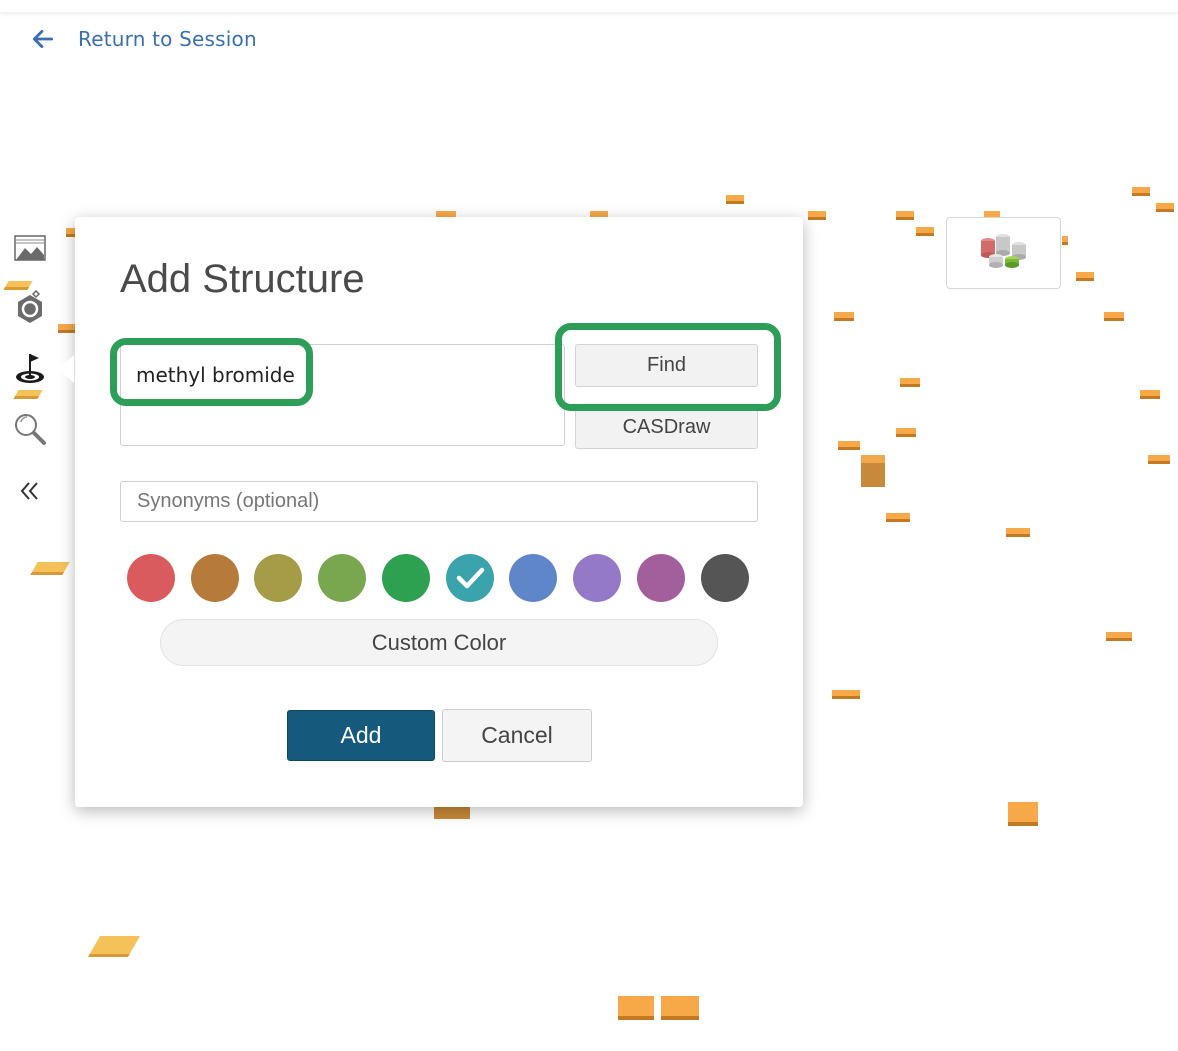 This screenshot has height=1051, width=1178. I want to click on 3d-molecule-stack-icon, so click(1003, 251).